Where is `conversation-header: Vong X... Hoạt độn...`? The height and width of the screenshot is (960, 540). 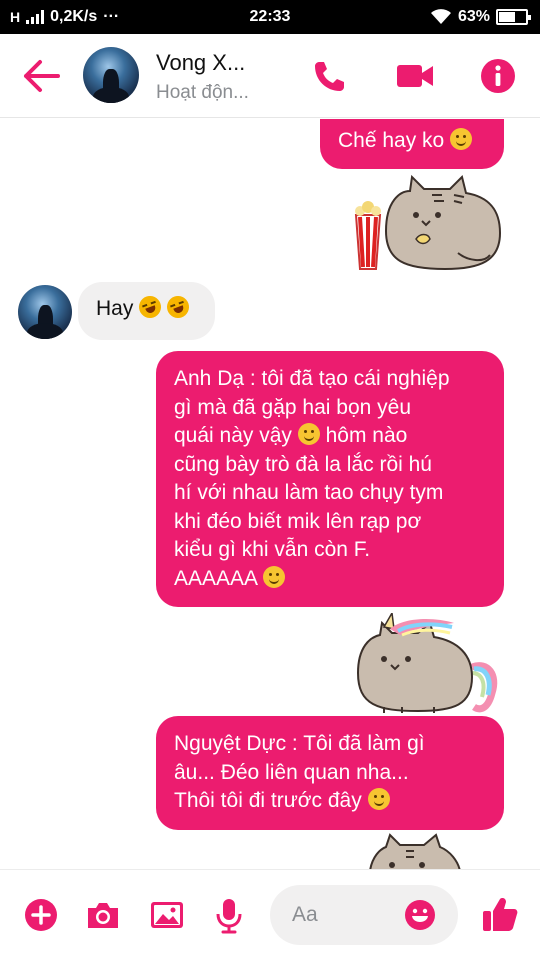 conversation-header: Vong X... Hoạt độn... is located at coordinates (270, 76).